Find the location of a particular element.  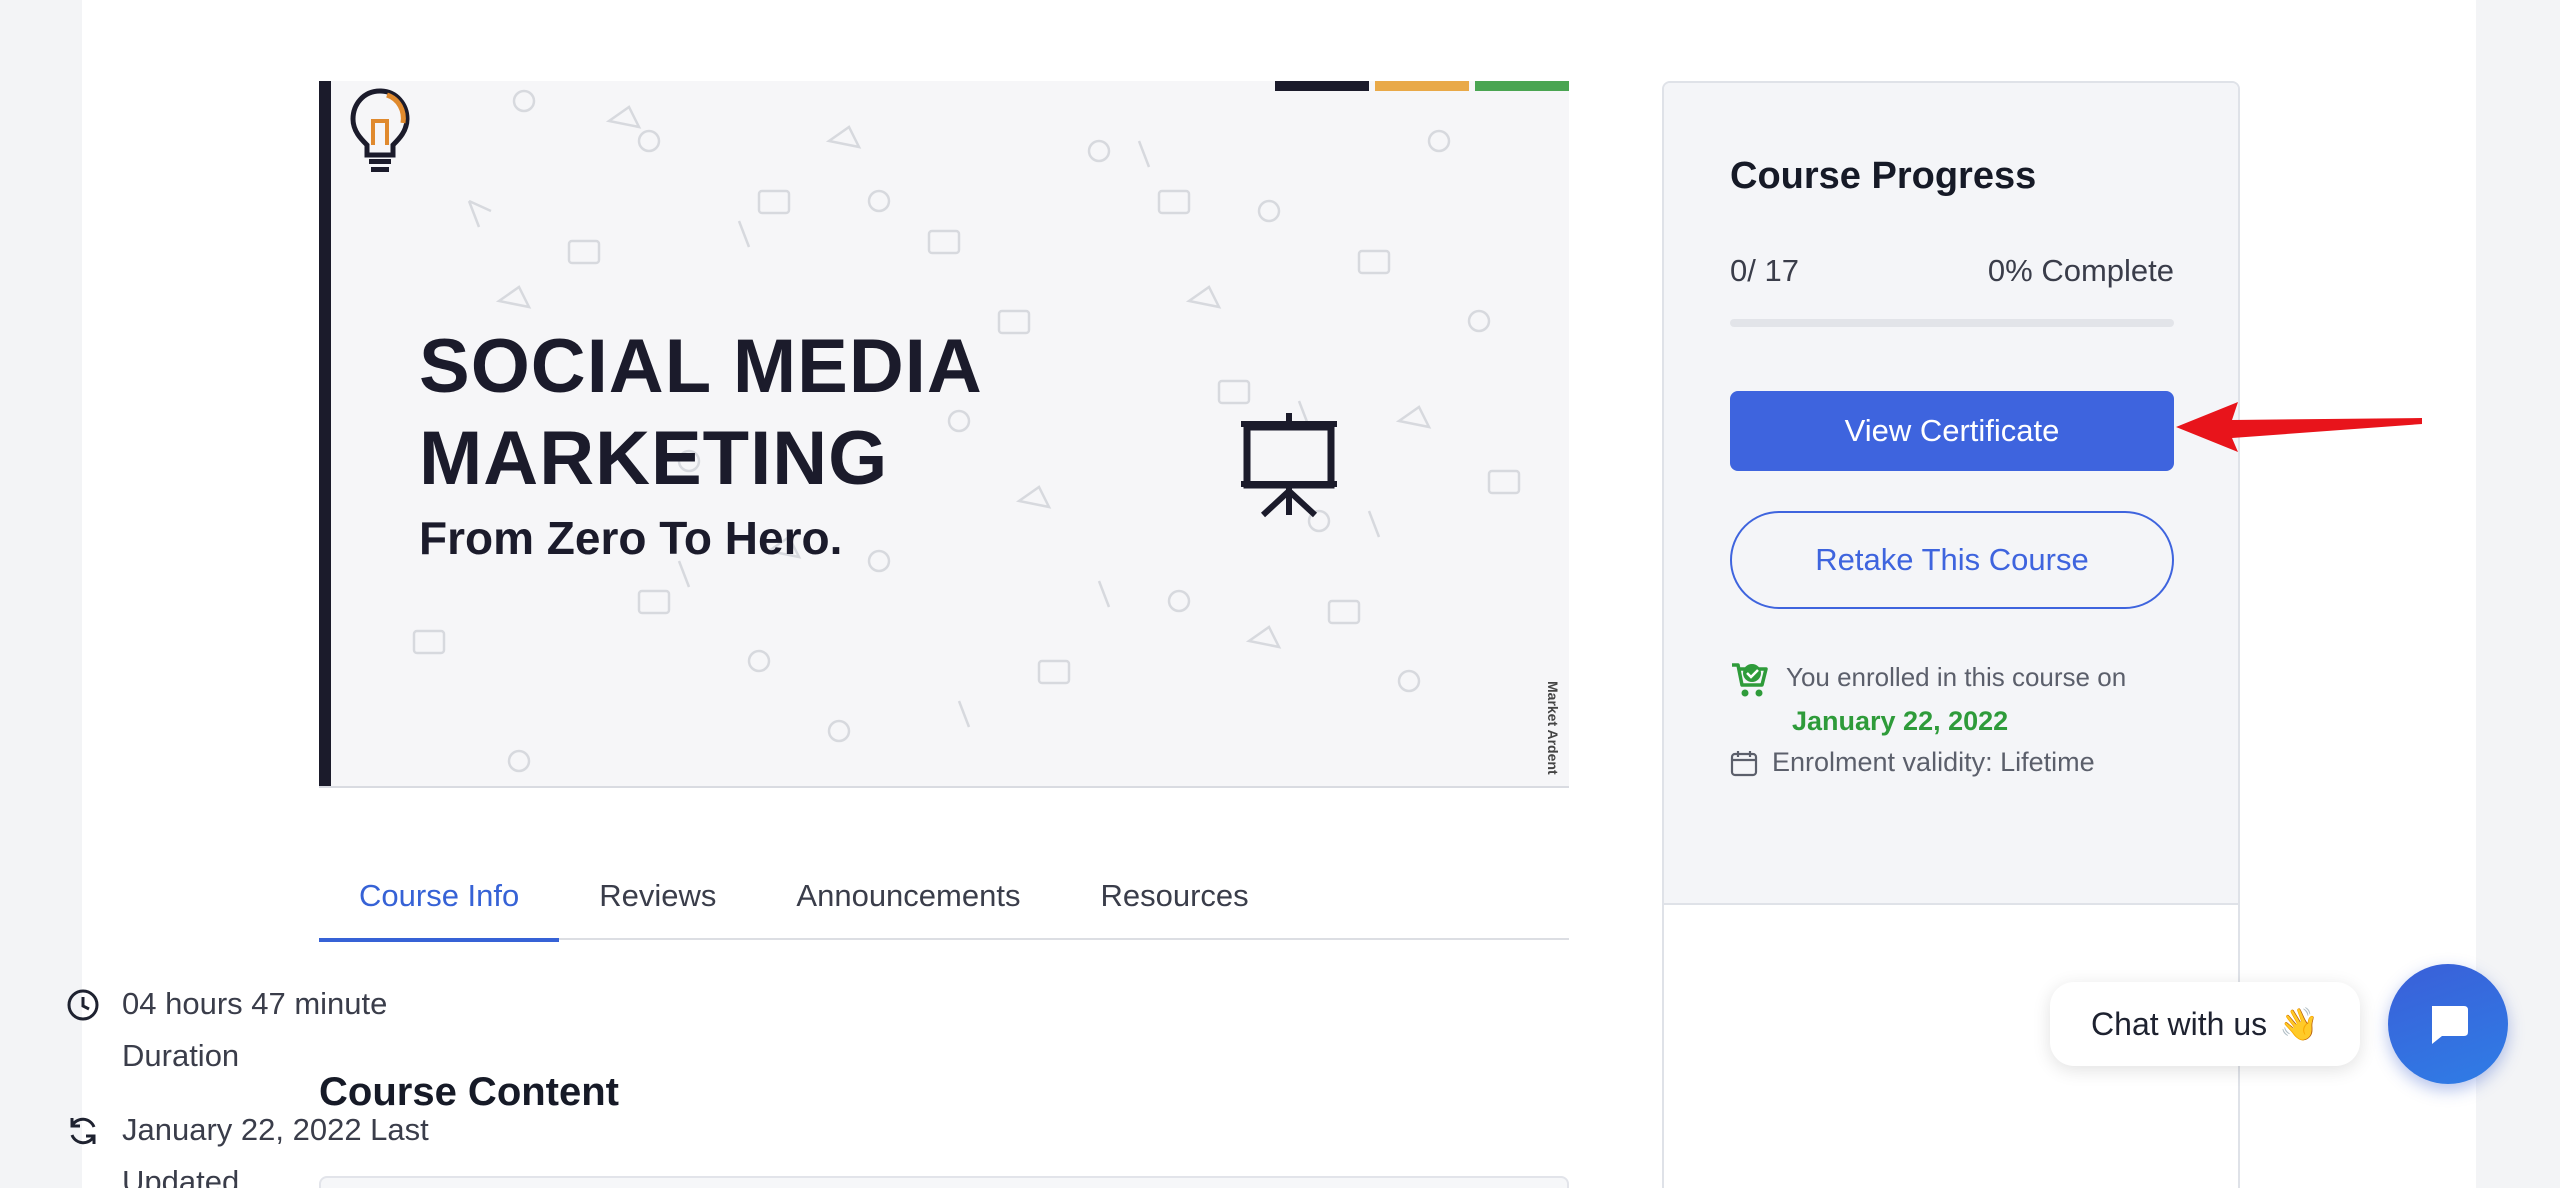

banner-left-bar is located at coordinates (325, 433).